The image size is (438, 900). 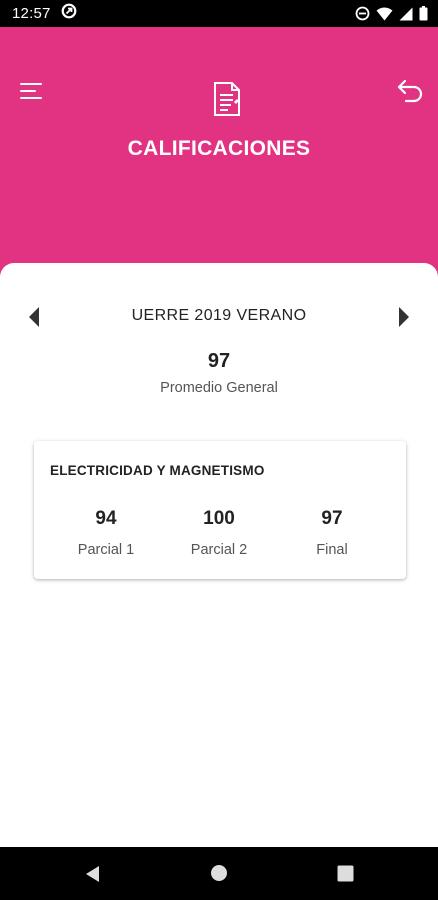 What do you see at coordinates (219, 388) in the screenshot?
I see `general-average-label: Promedio General` at bounding box center [219, 388].